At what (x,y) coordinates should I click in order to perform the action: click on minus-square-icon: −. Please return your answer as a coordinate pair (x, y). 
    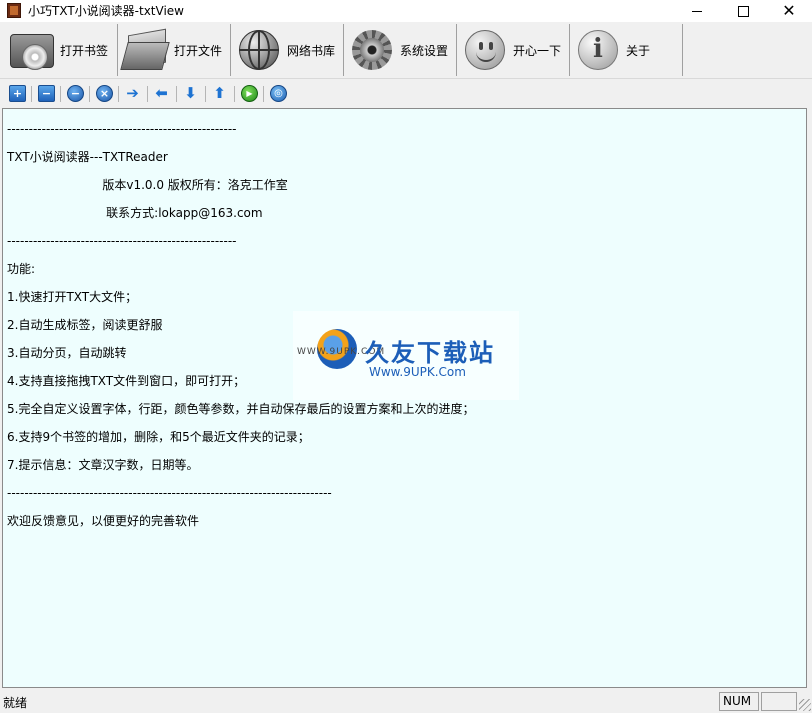
    Looking at the image, I should click on (46, 93).